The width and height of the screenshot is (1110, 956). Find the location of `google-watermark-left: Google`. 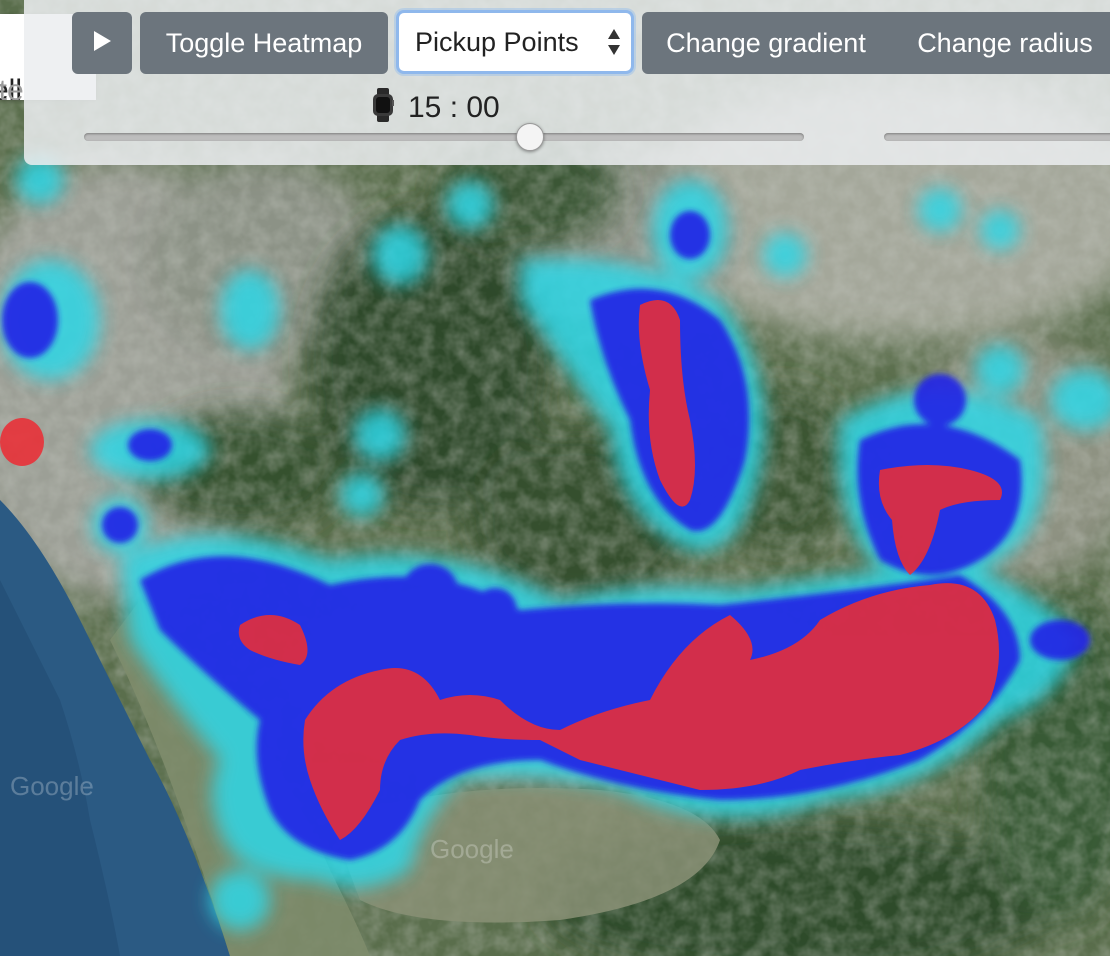

google-watermark-left: Google is located at coordinates (52, 786).